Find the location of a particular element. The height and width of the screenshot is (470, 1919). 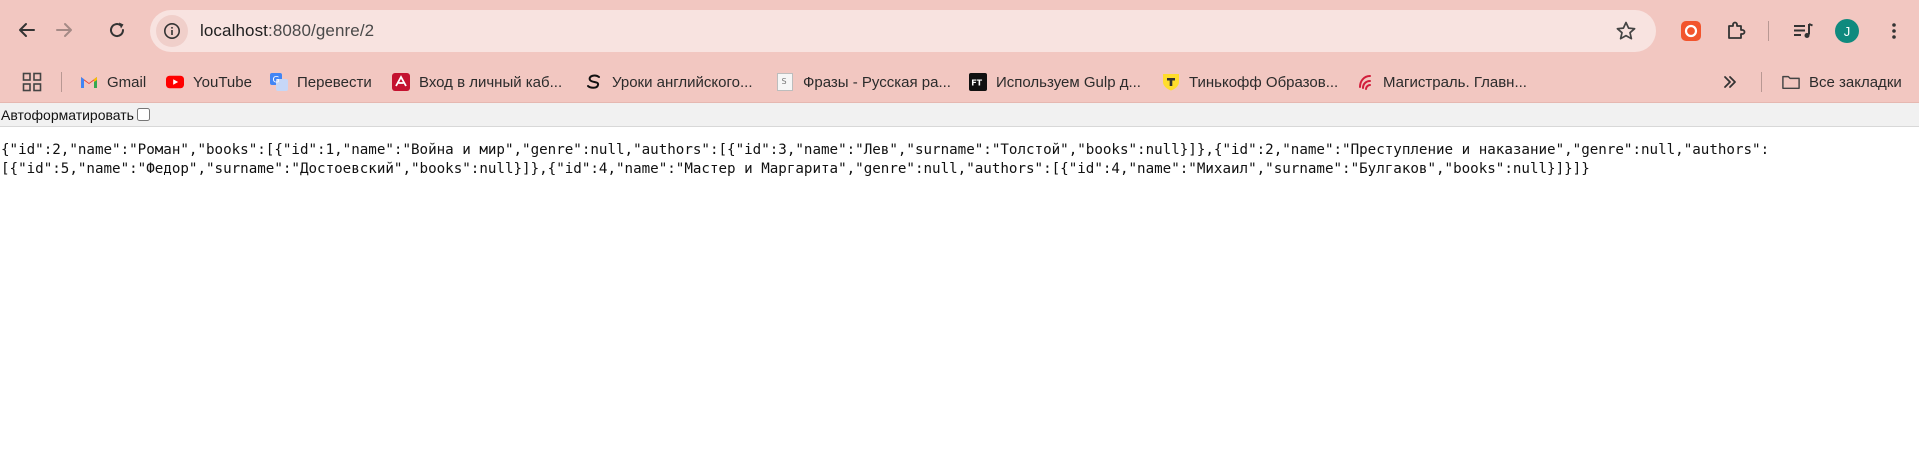

arrow-left-icon is located at coordinates (27, 30).